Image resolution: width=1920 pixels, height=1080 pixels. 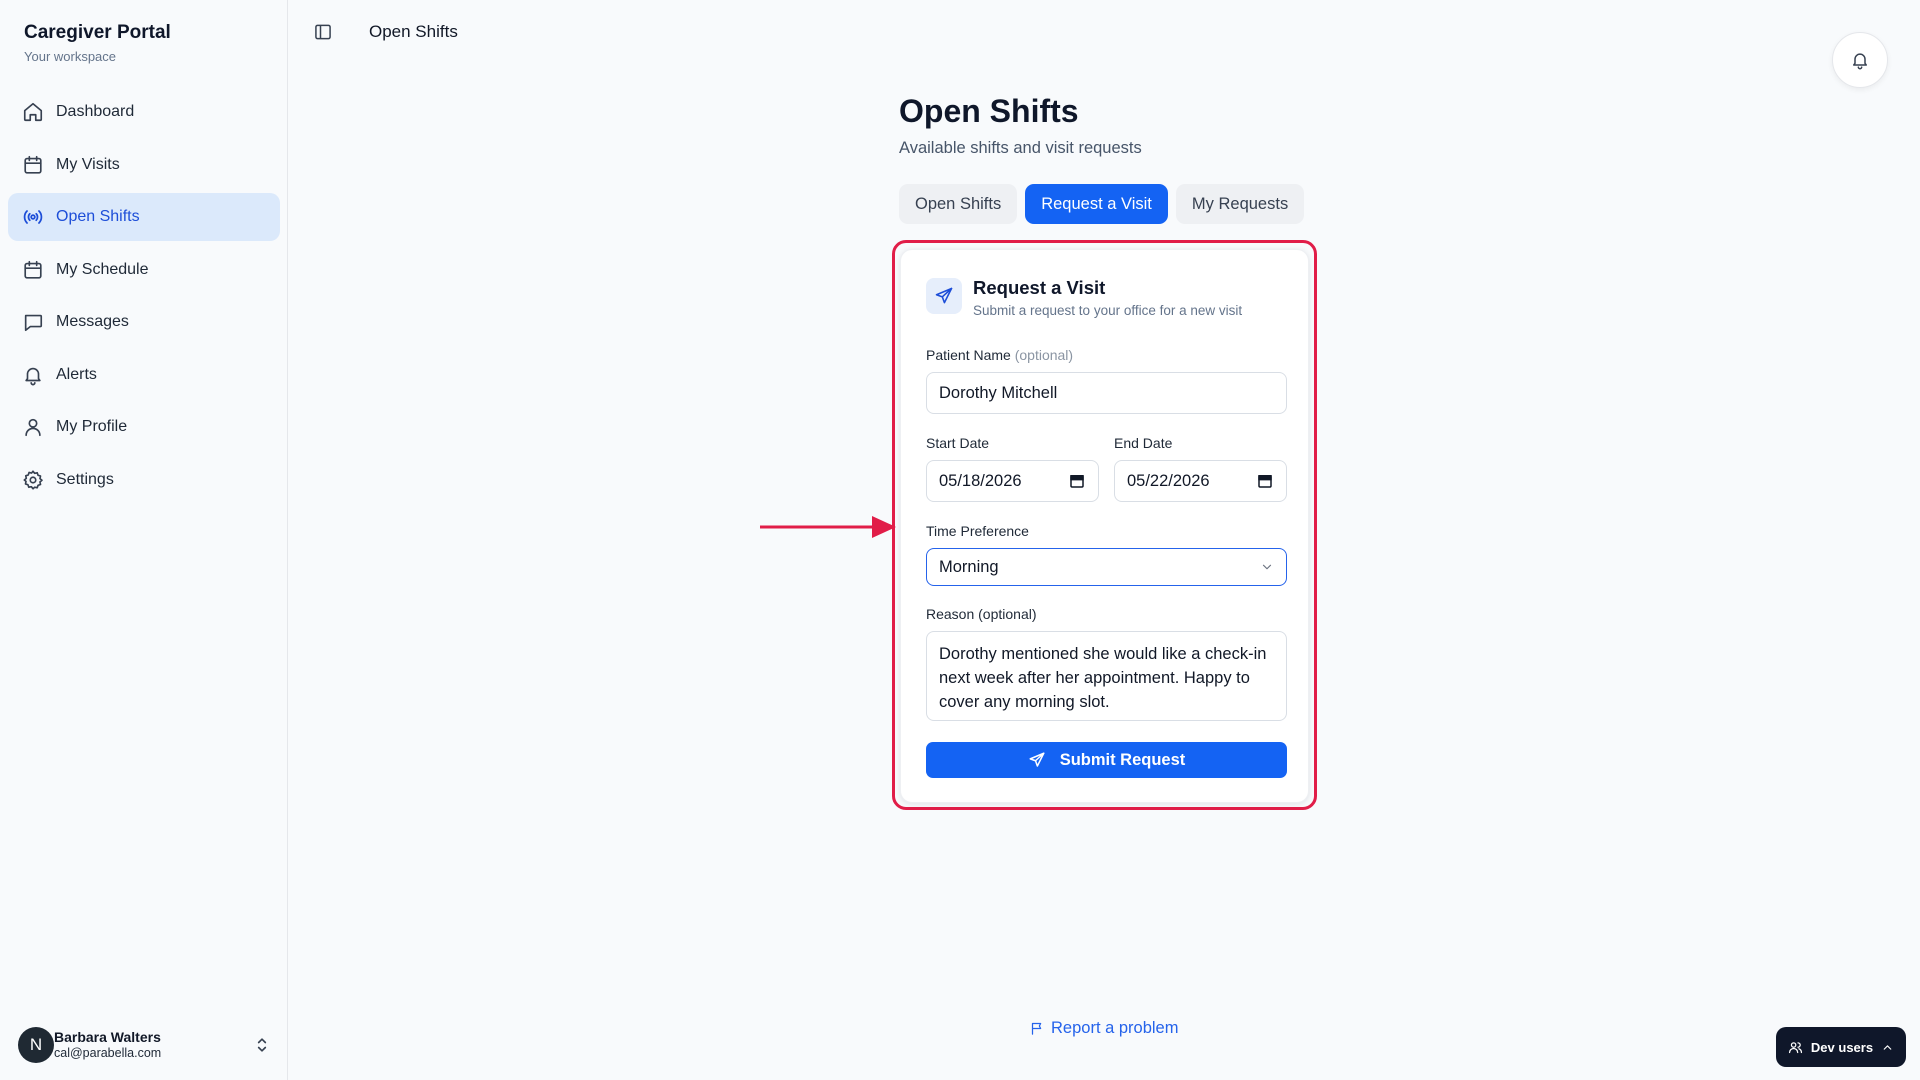 I want to click on user-info: Barbara Walters cal@parabella.com, so click(x=107, y=1045).